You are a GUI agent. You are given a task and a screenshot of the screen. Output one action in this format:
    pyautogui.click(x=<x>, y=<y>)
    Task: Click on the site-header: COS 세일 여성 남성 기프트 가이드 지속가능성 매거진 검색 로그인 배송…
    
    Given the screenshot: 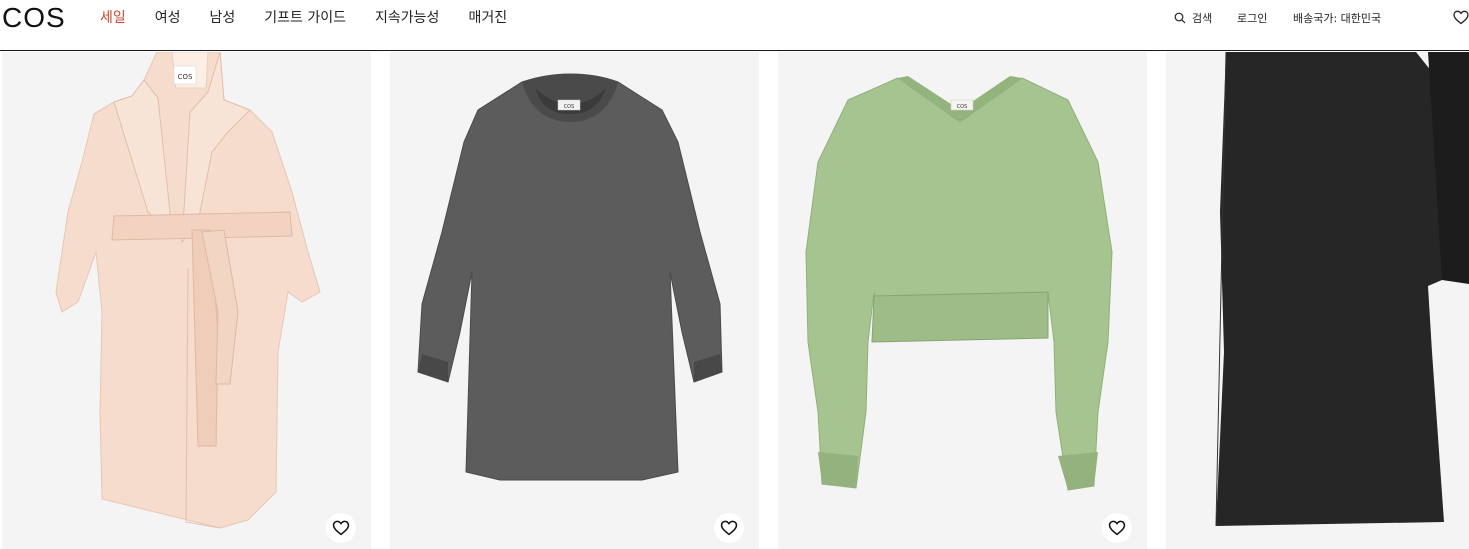 What is the action you would take?
    pyautogui.click(x=734, y=25)
    